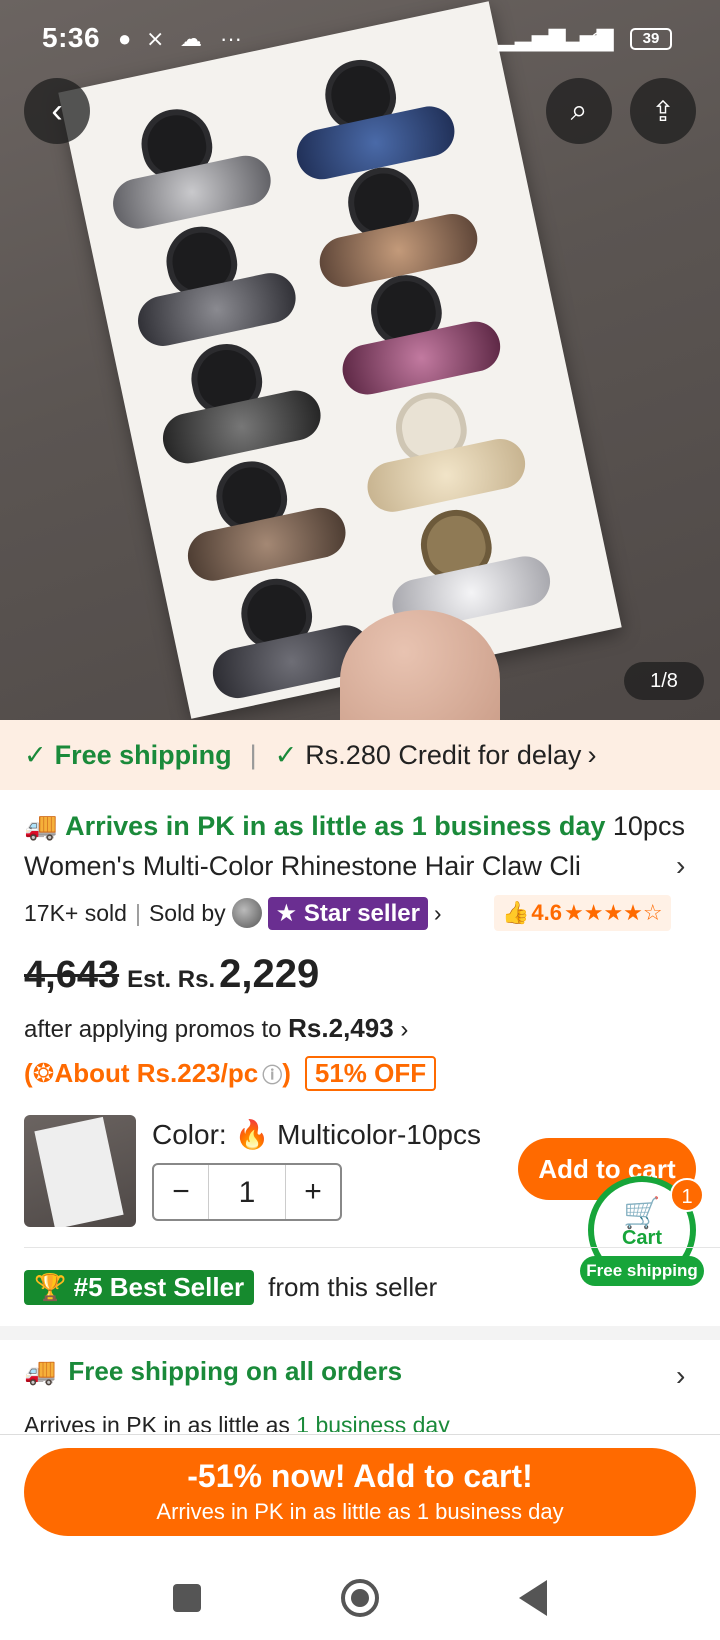  I want to click on per-piece-price: About Rs.223/pc, so click(156, 1072).